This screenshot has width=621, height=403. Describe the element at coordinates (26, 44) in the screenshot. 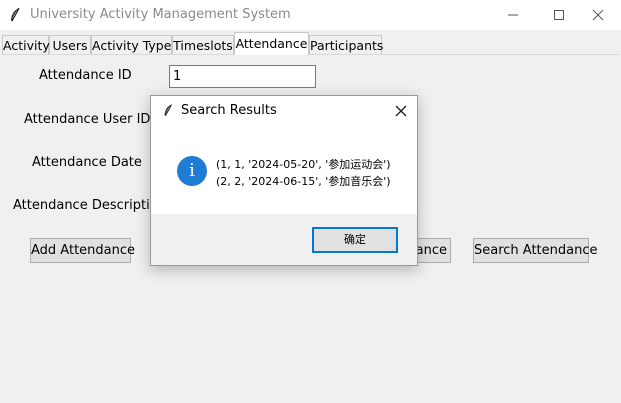

I see `tab-activity: Activity` at that location.